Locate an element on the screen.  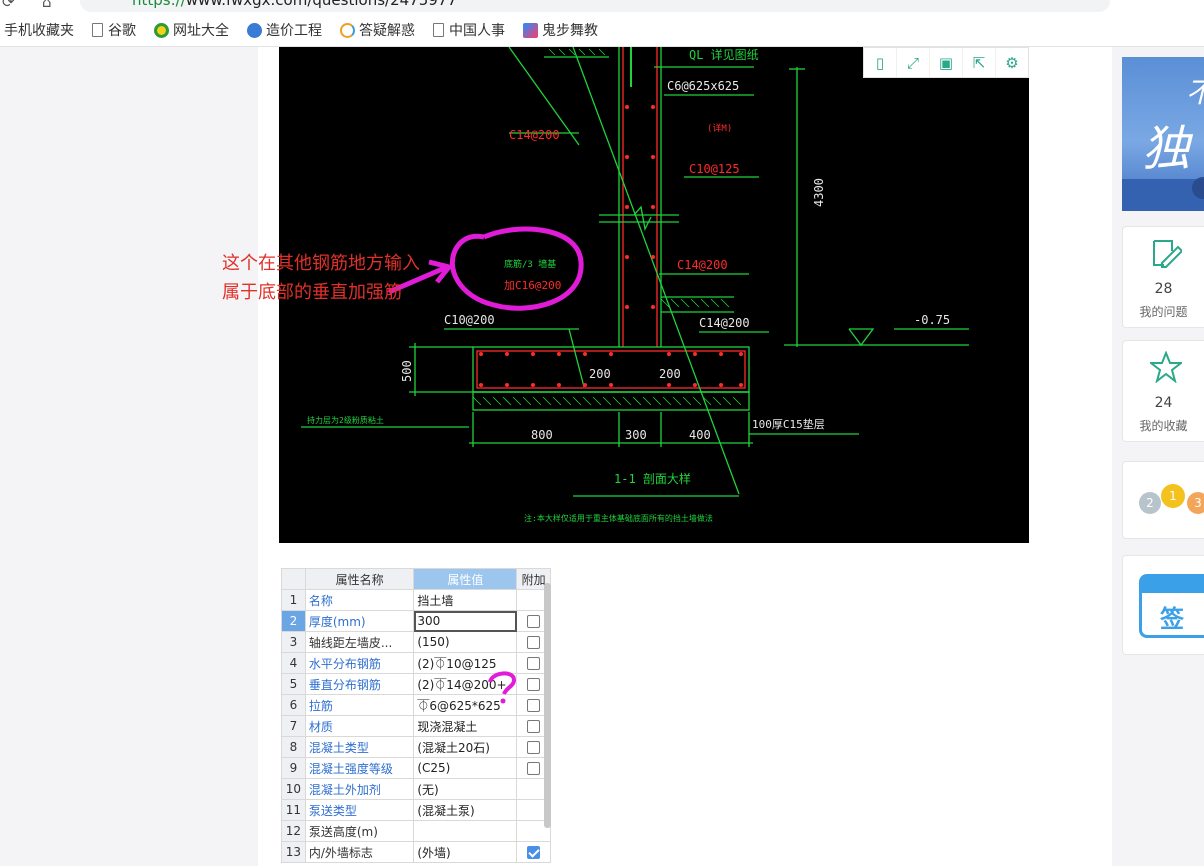
cad-label-200-right: 200 is located at coordinates (670, 374).